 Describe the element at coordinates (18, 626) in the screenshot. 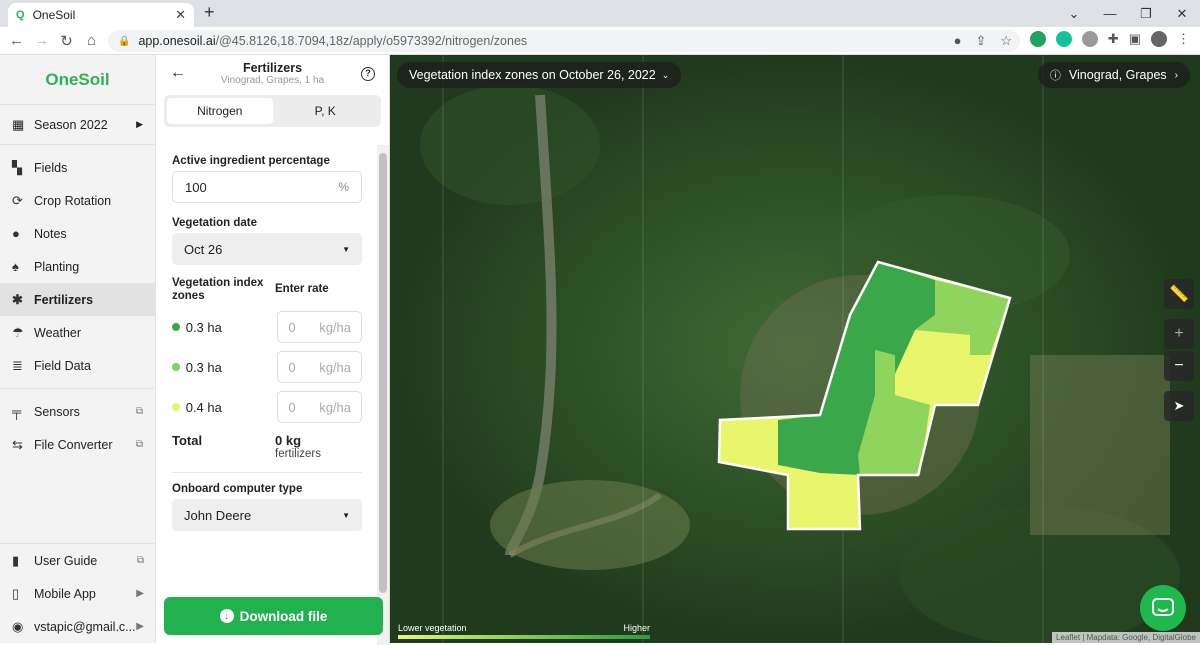

I see `user-icon: ◉` at that location.